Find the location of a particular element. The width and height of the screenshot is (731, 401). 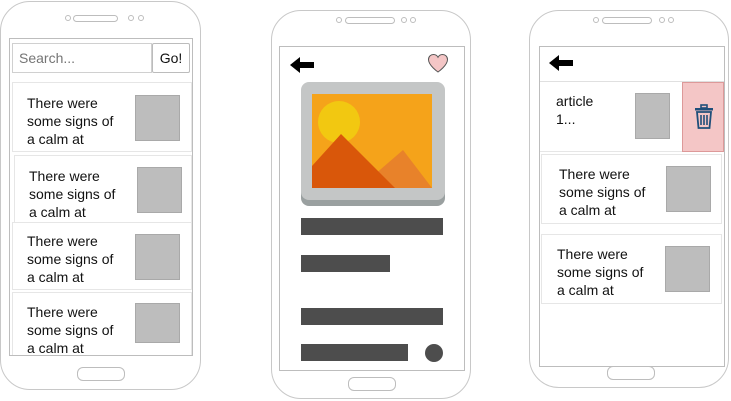

search-input is located at coordinates (82, 58).